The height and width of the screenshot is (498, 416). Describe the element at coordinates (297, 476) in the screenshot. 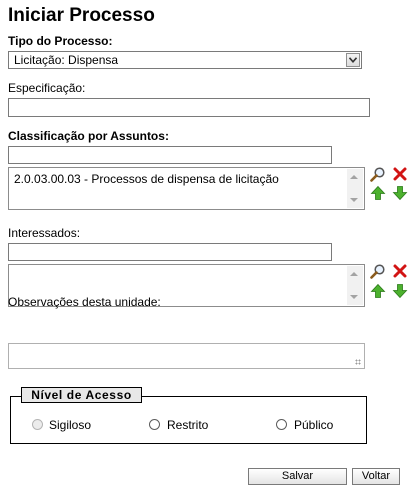

I see `save-button: Salvar` at that location.